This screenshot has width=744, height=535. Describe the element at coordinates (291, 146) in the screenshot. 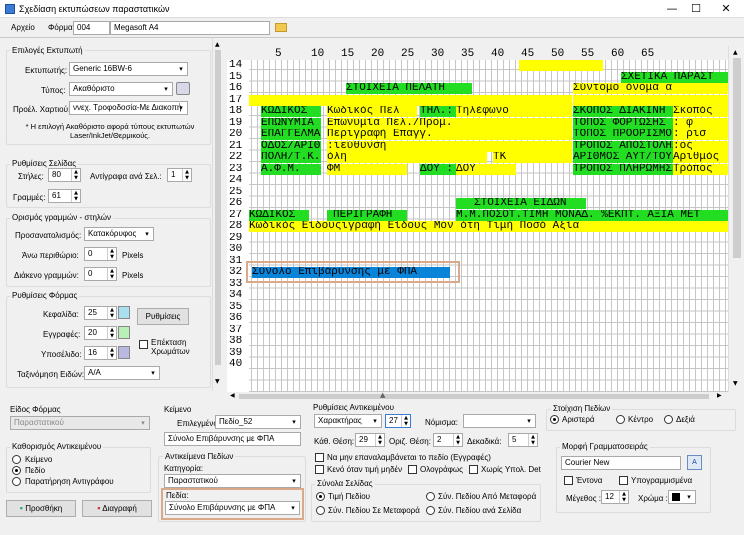

I see `grid-field: ΟΔΟΣ/ΑΡΙΘ.` at that location.